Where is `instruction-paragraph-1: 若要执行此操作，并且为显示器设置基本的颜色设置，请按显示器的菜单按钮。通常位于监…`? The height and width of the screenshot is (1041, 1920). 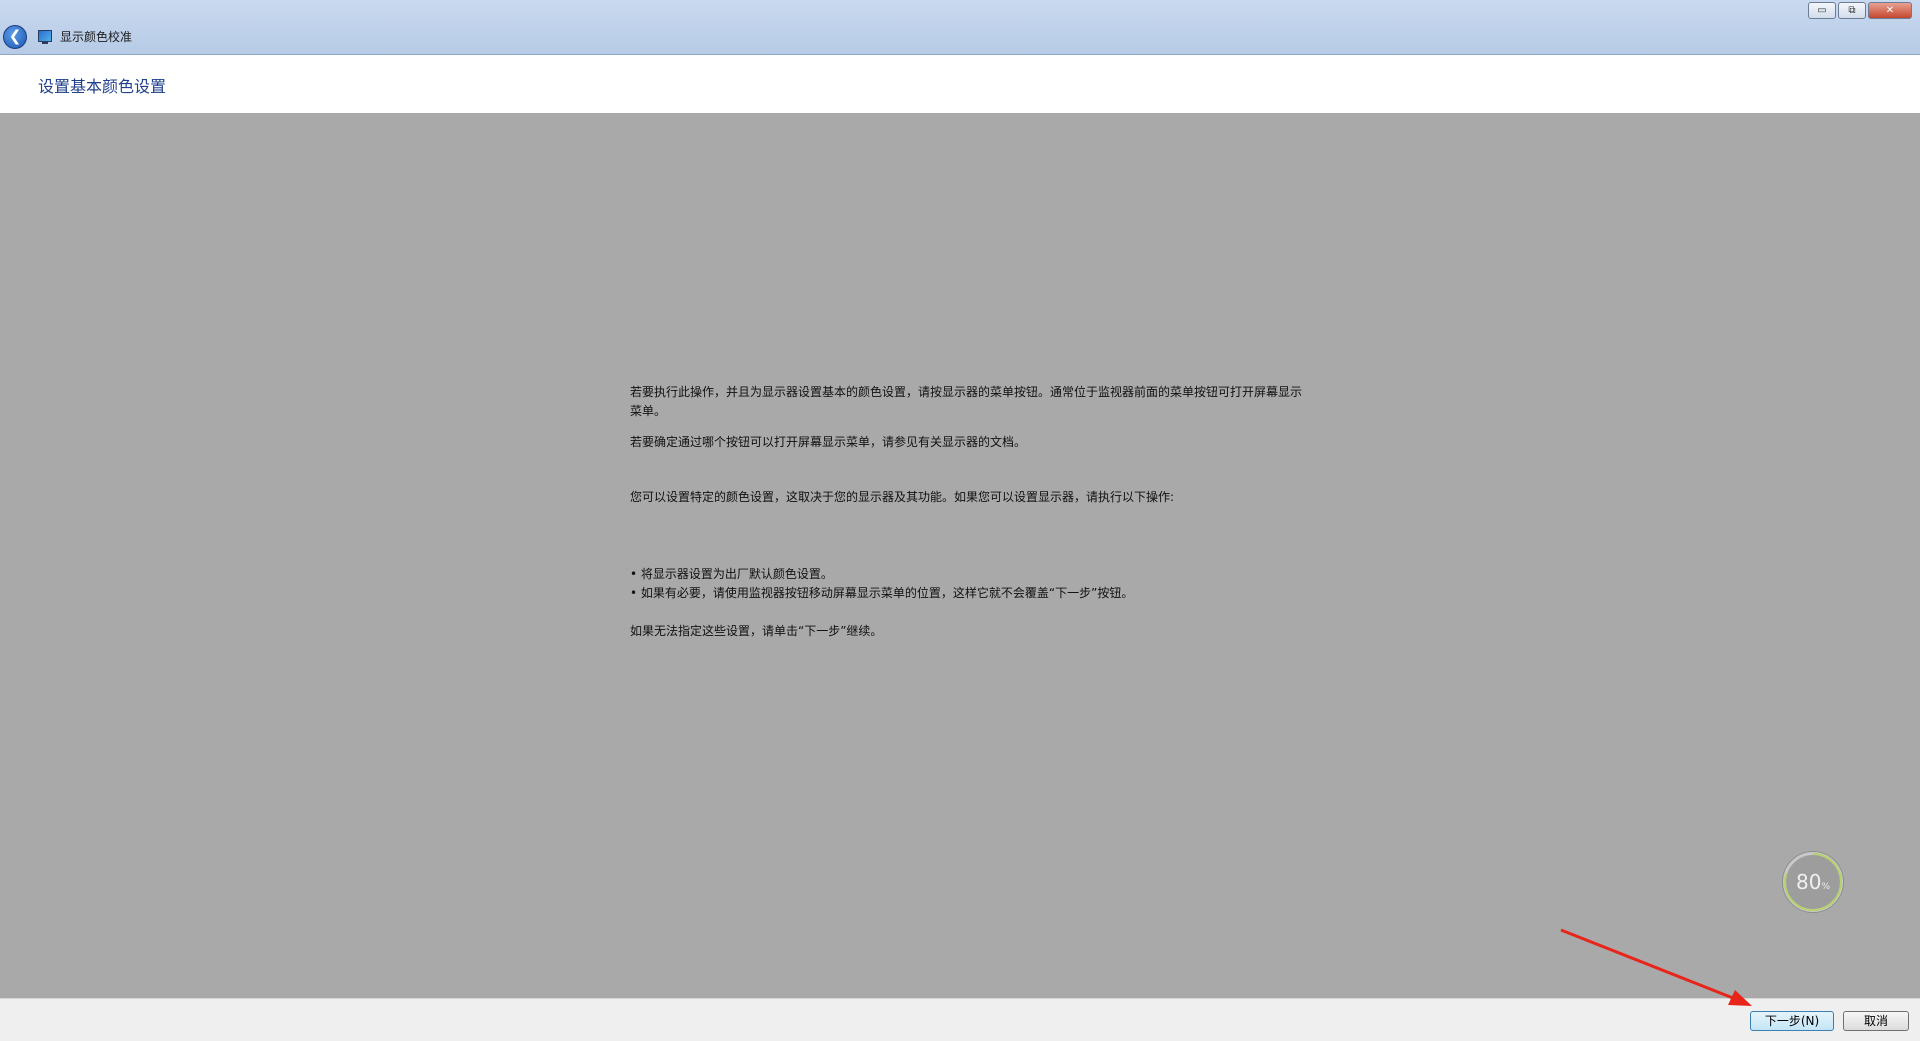
instruction-paragraph-1: 若要执行此操作，并且为显示器设置基本的颜色设置，请按显示器的菜单按钮。通常位于监… is located at coordinates (966, 401).